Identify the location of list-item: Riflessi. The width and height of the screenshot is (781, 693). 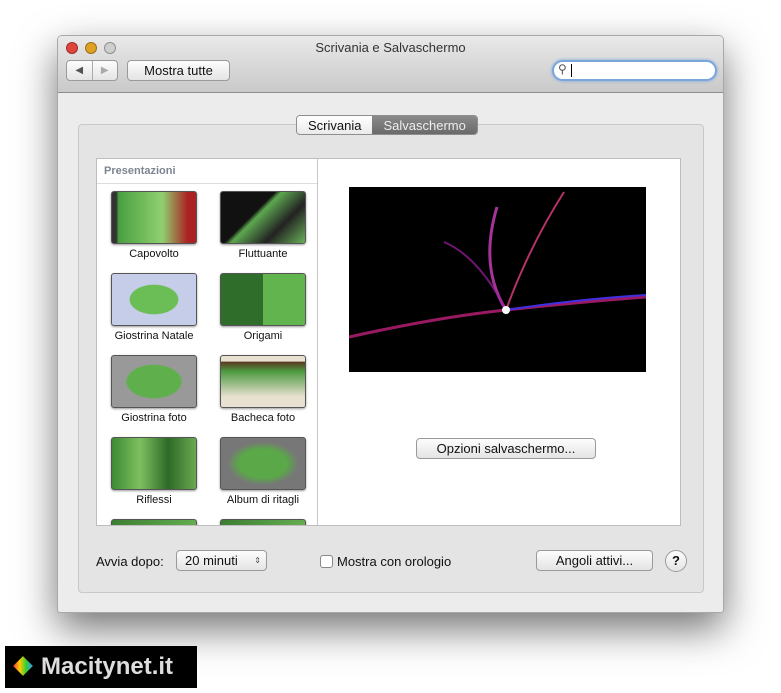
(154, 471).